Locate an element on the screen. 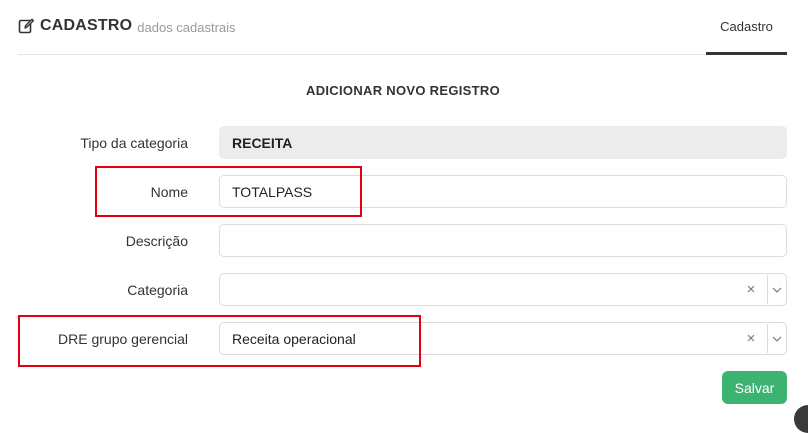  descricao-label: Descrição is located at coordinates (156, 241).